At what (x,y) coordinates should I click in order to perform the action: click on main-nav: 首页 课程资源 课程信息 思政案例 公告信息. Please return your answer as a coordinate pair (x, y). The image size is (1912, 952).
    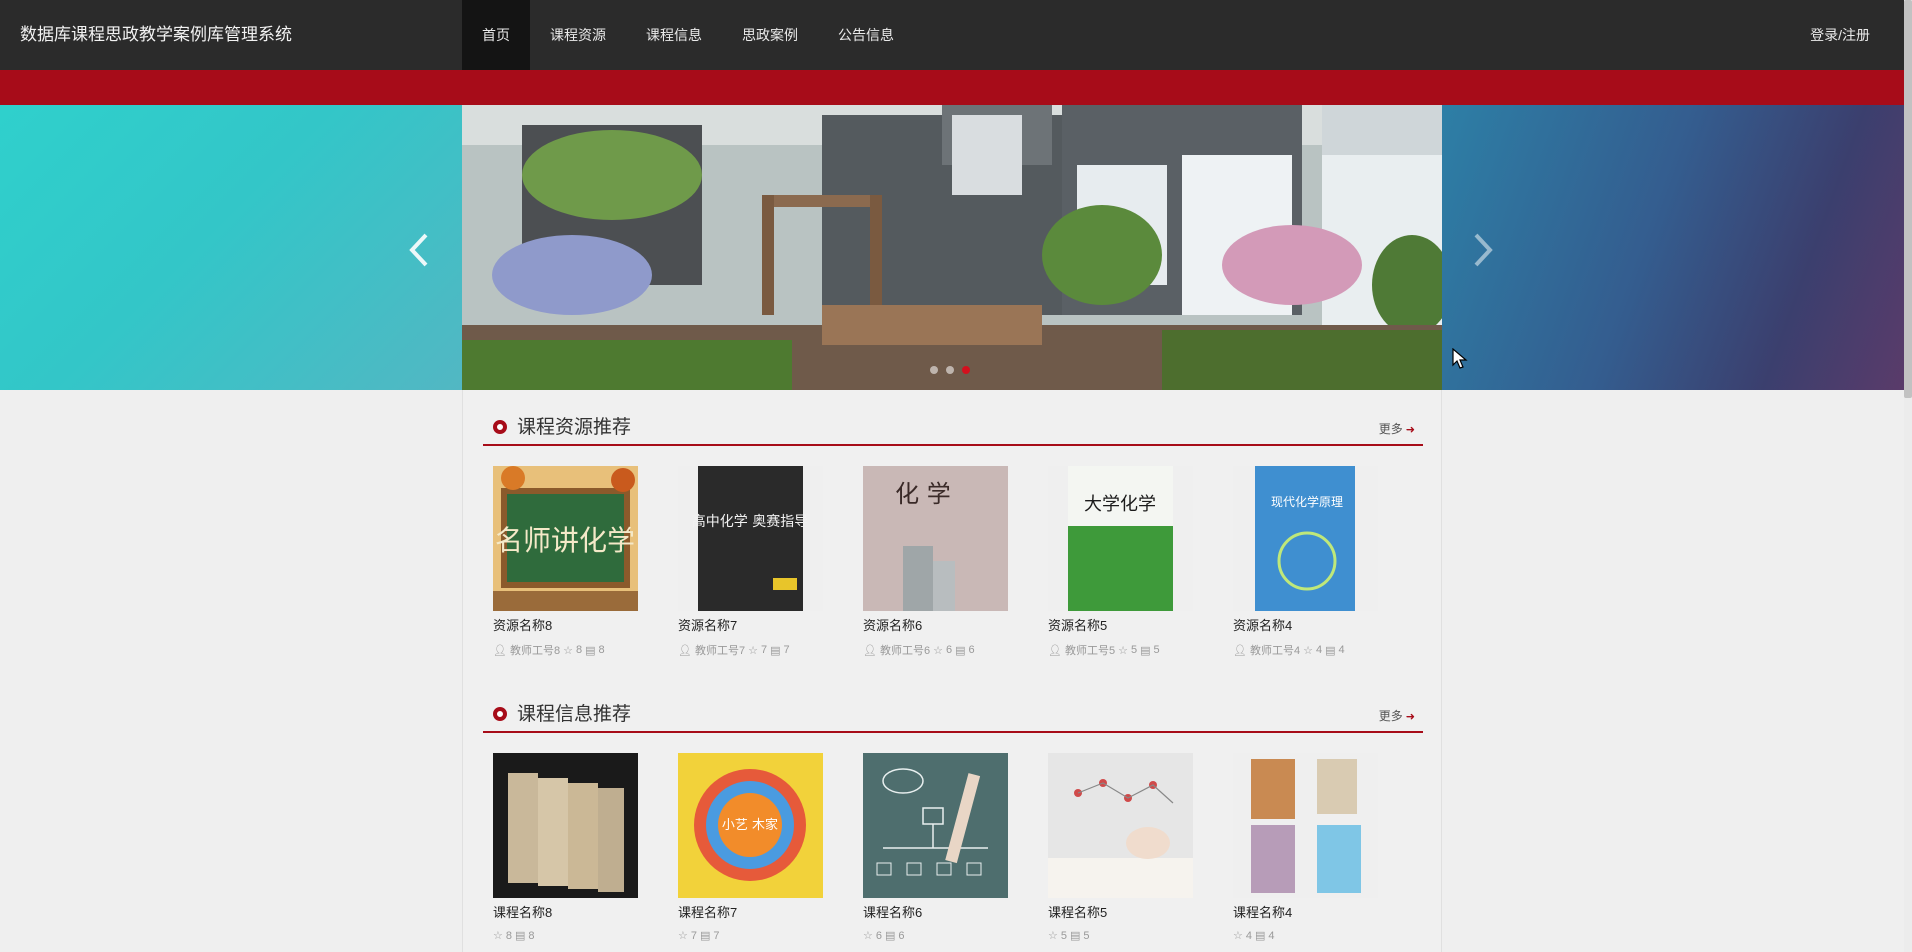
    Looking at the image, I should click on (688, 35).